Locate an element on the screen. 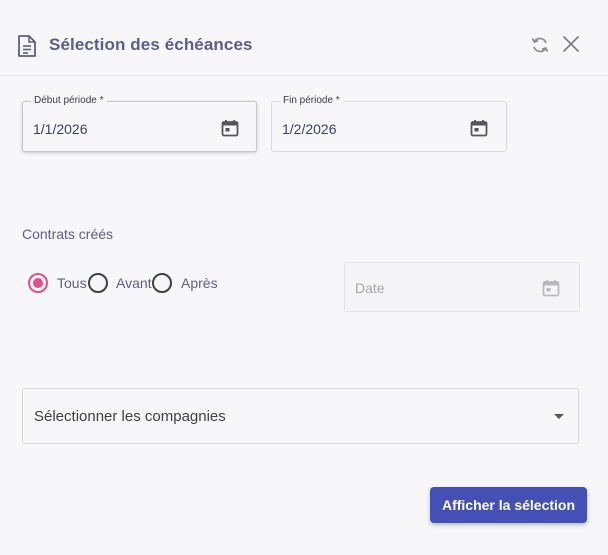  companies-select-placeholder: Sélectionner les compagnies is located at coordinates (130, 416).